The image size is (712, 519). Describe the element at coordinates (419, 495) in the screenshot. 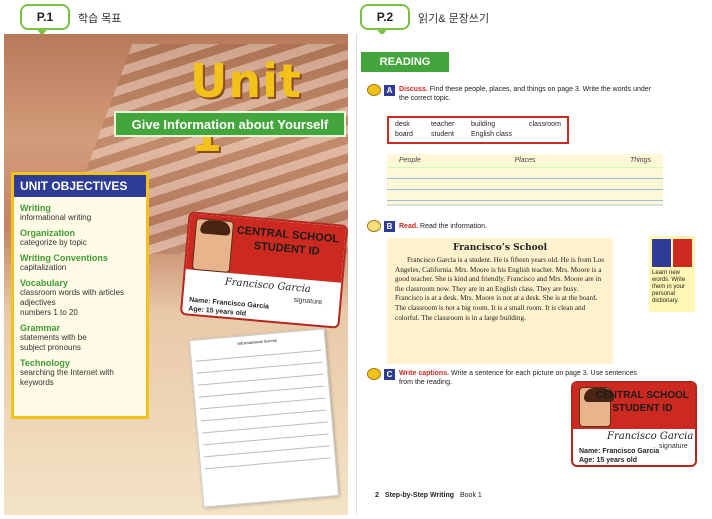

I see `book-title: Step-by-Step Writing` at that location.